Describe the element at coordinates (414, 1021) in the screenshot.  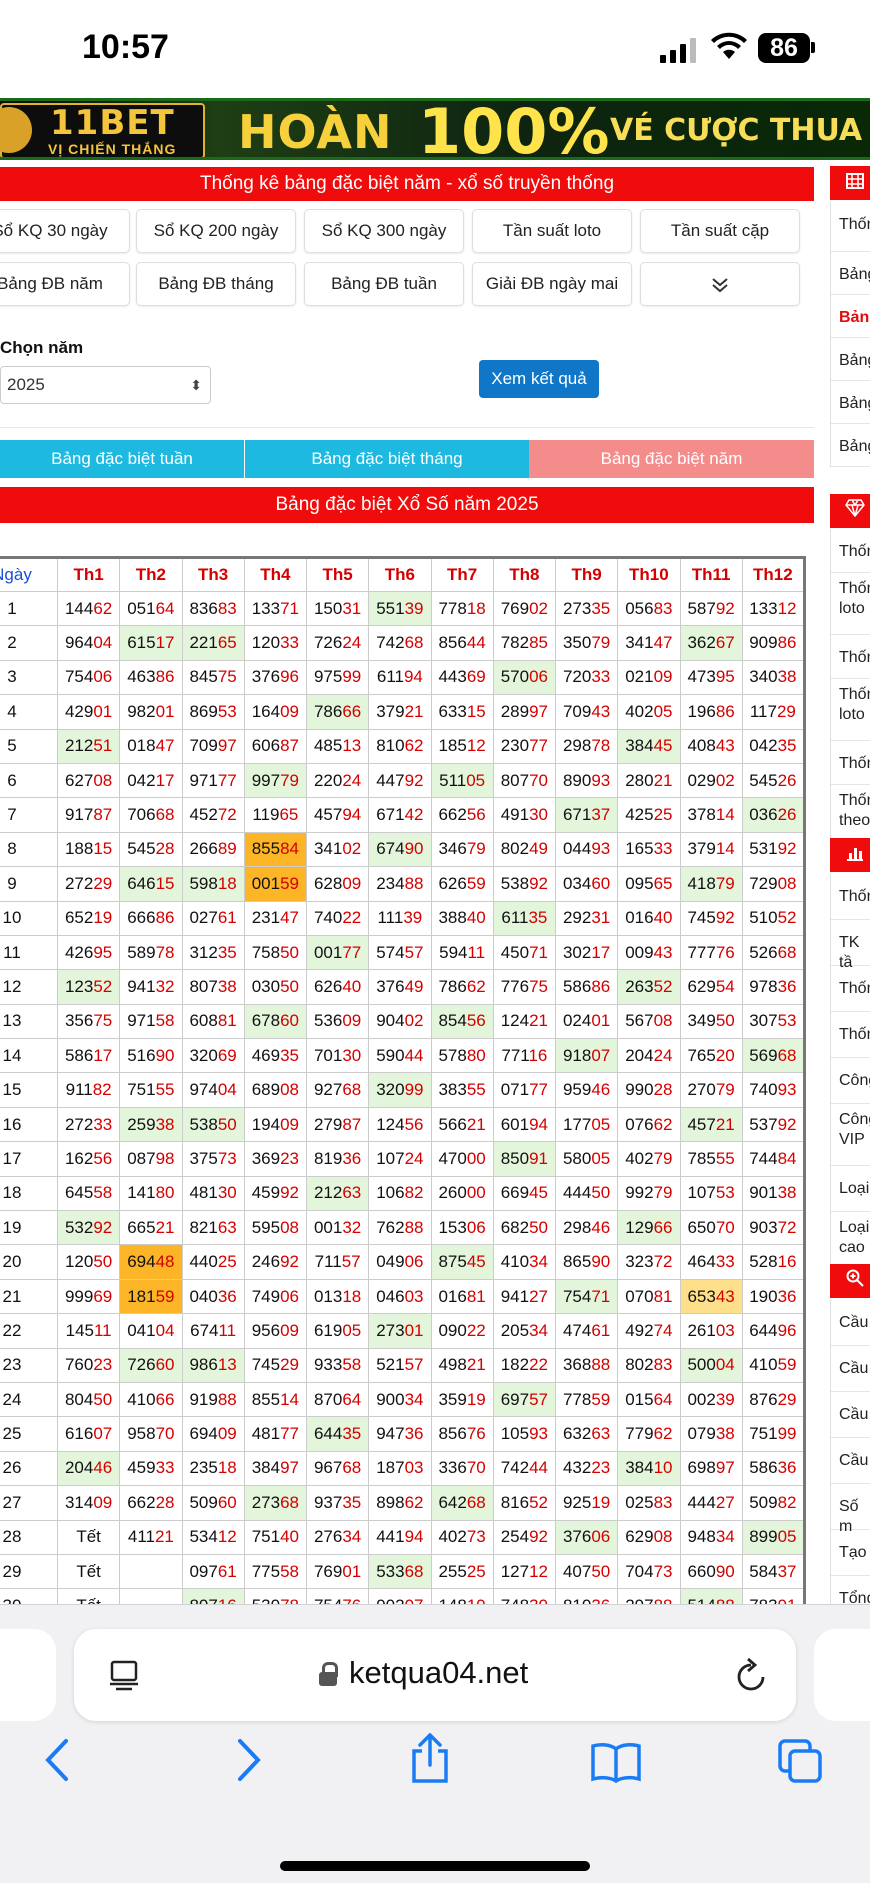
I see `number-last-two: 02` at that location.